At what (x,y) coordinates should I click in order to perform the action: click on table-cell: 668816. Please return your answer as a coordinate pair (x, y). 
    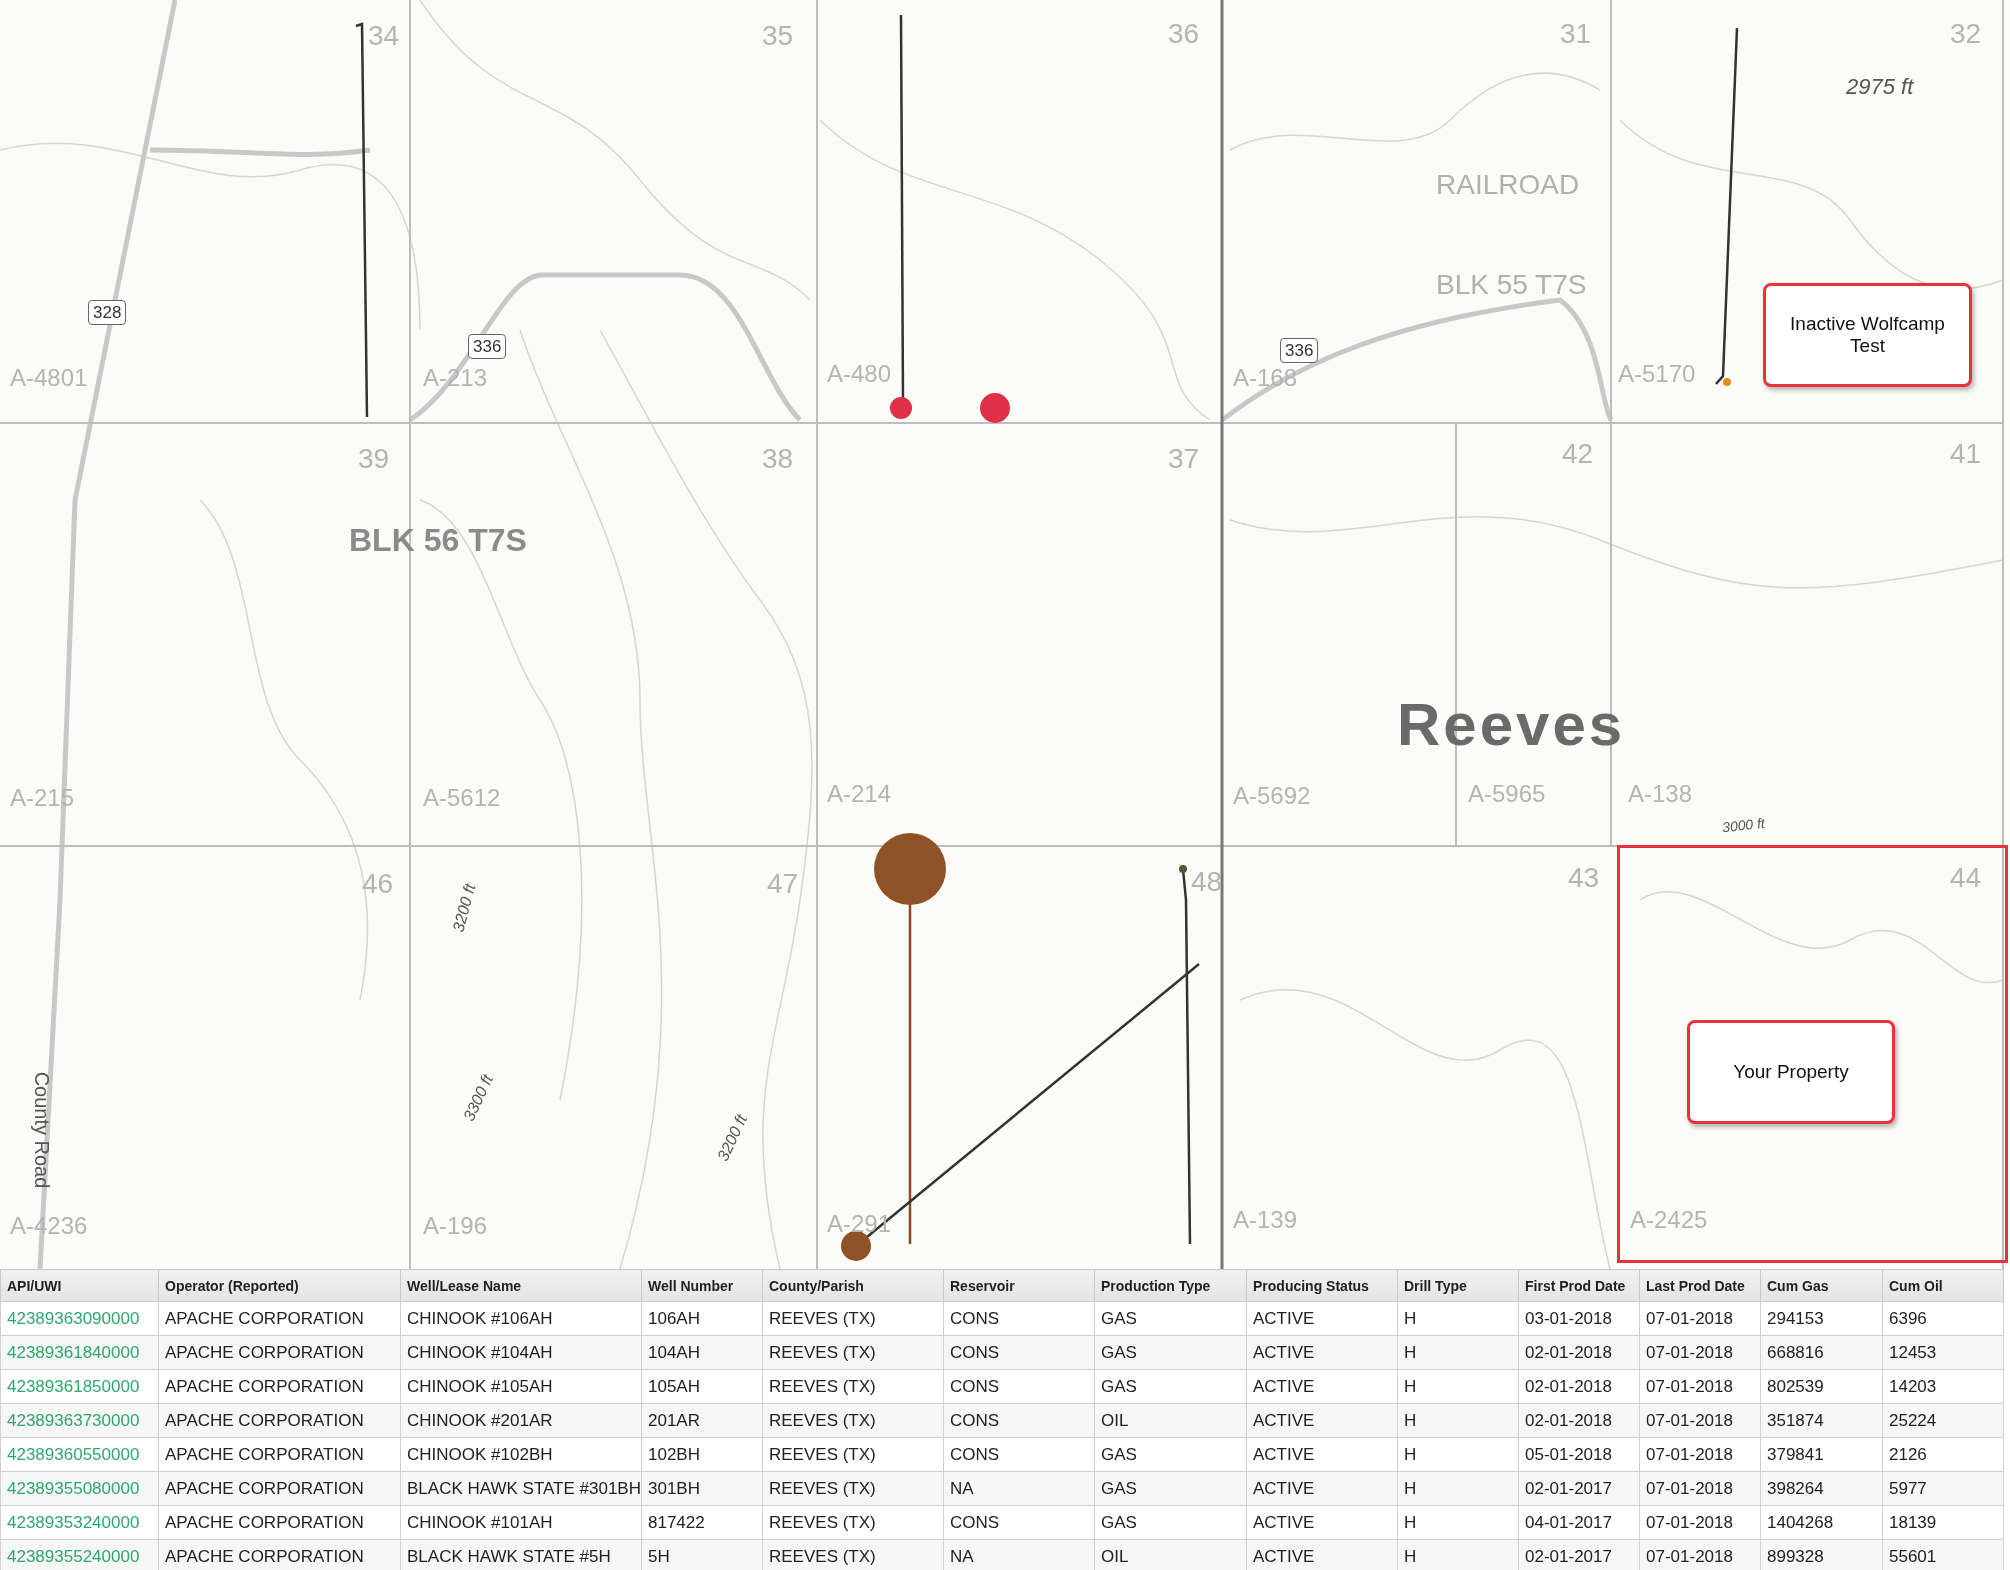
    Looking at the image, I should click on (1821, 1352).